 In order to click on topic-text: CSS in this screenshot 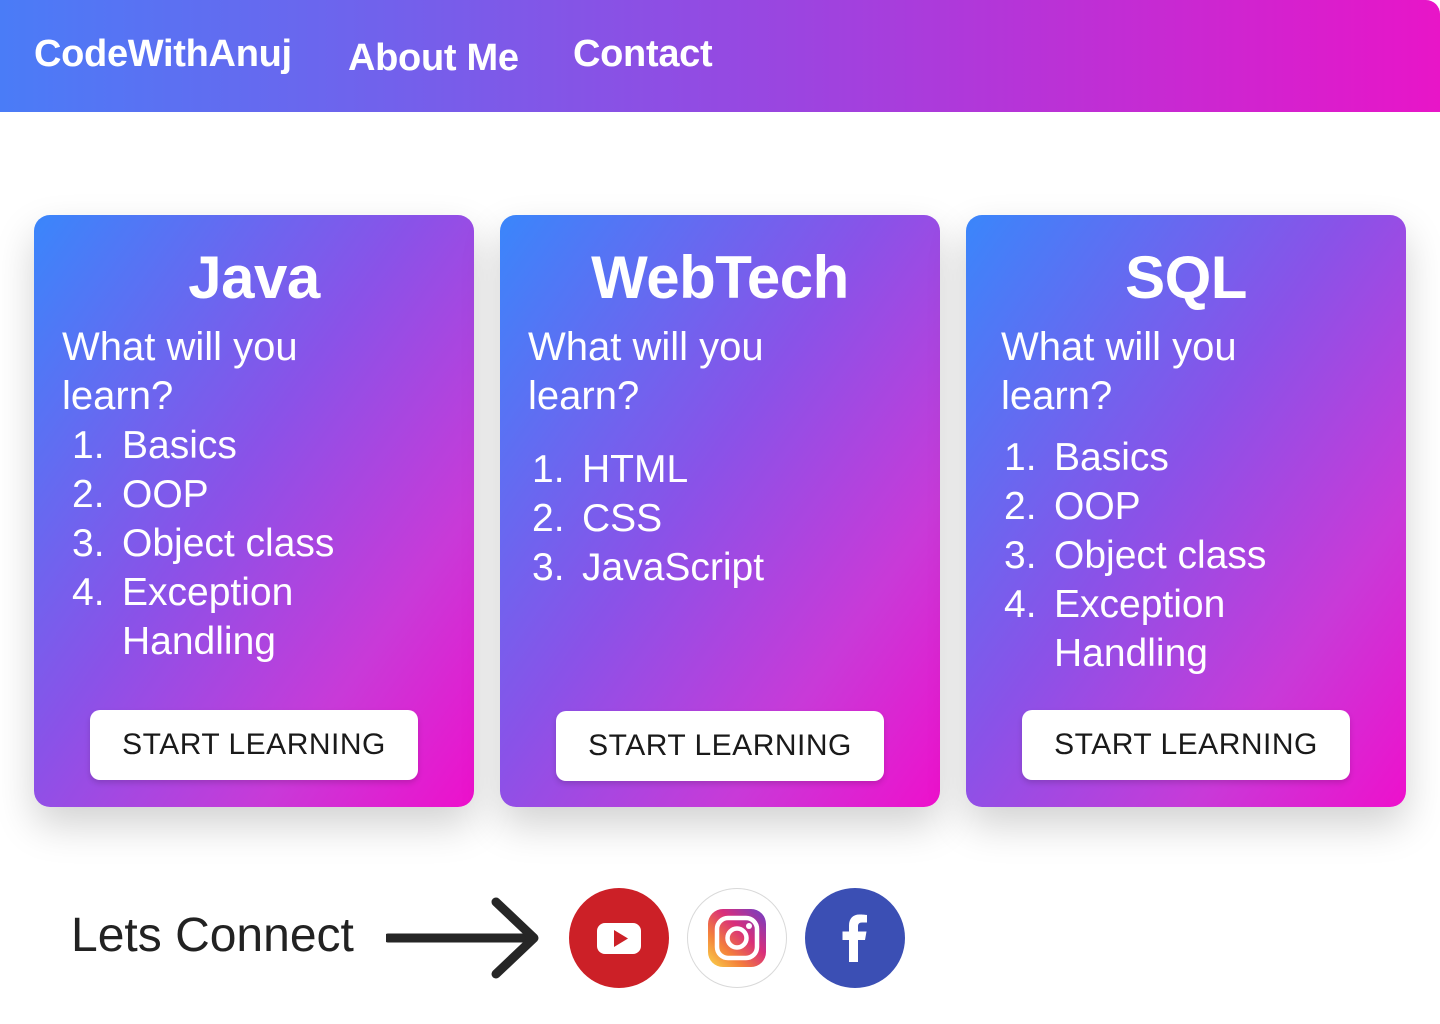, I will do `click(622, 518)`.